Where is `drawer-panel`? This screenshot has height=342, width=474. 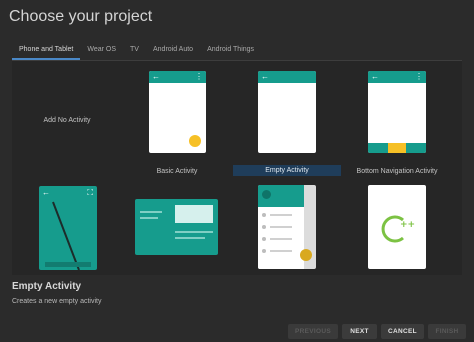
drawer-panel is located at coordinates (281, 238).